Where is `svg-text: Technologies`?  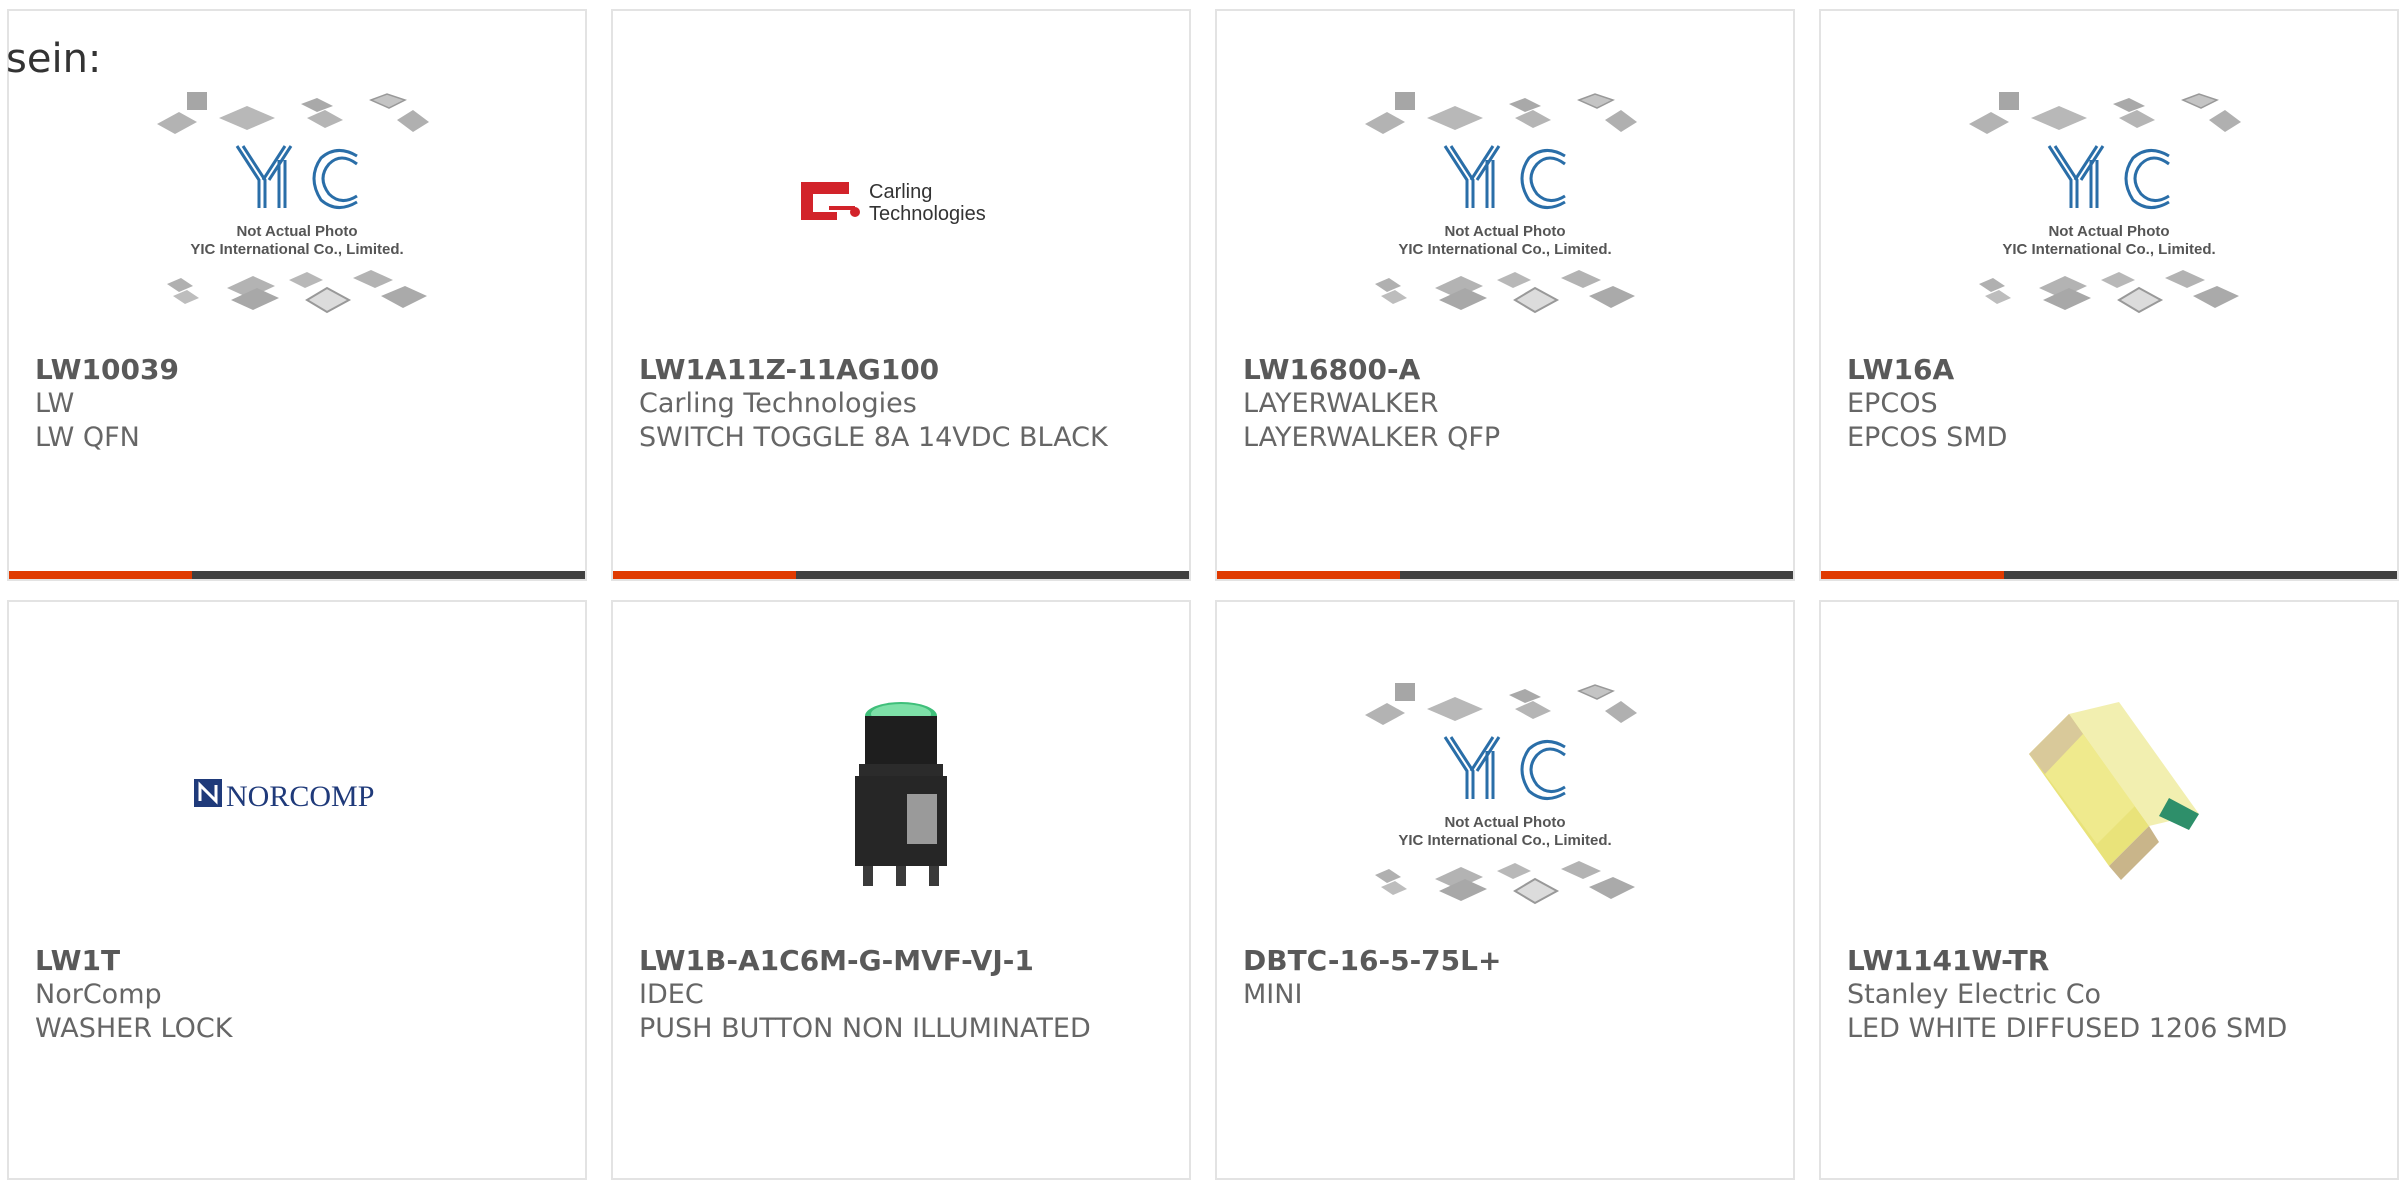 svg-text: Technologies is located at coordinates (927, 214).